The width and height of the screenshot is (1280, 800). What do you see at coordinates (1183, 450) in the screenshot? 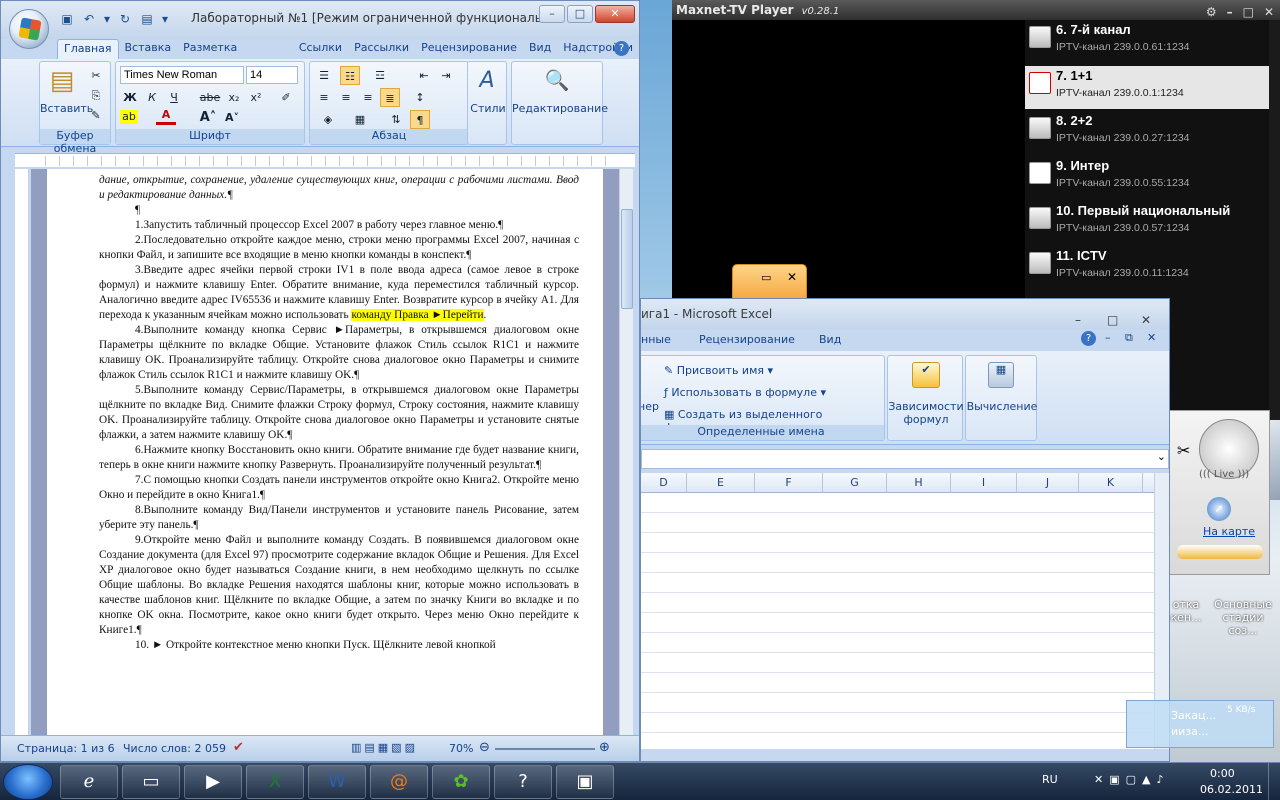
I see `tools-icon: ✂` at bounding box center [1183, 450].